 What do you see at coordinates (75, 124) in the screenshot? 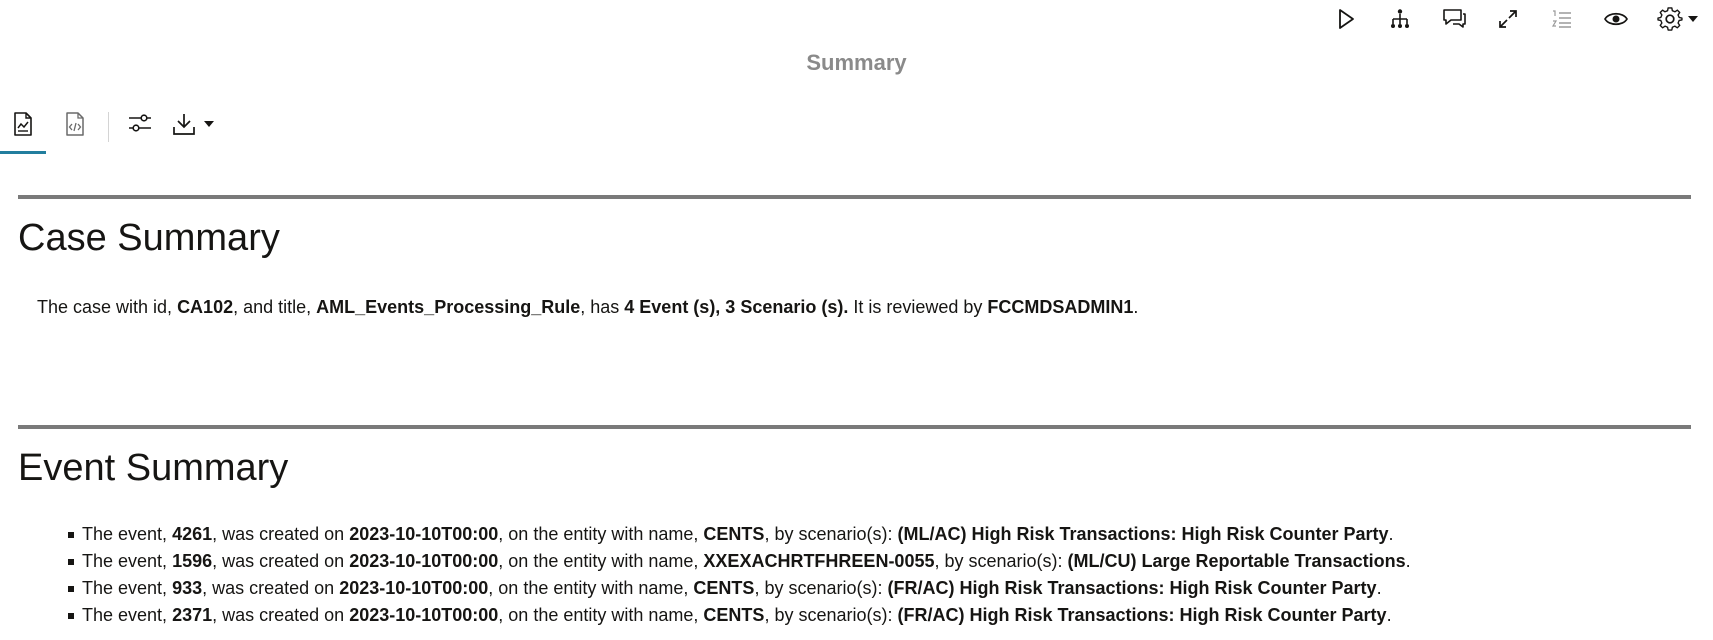
I see `code-icon` at bounding box center [75, 124].